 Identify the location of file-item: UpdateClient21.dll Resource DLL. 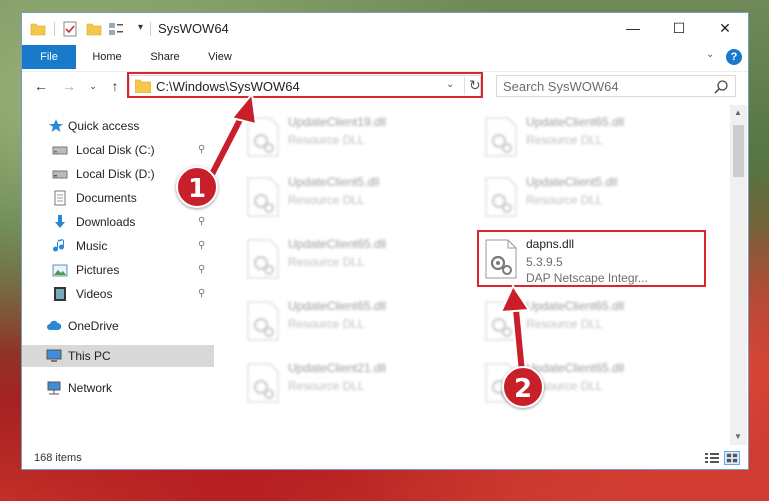
(354, 385).